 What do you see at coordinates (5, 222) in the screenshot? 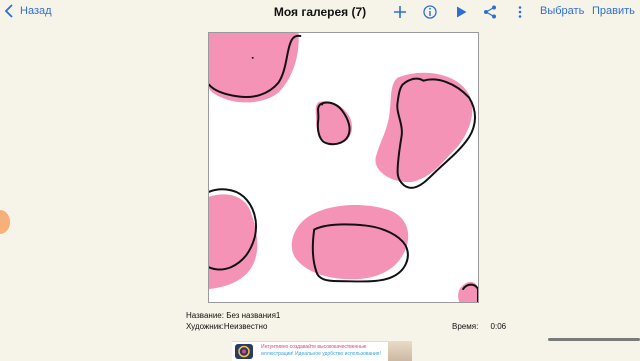
I see `side-handle` at bounding box center [5, 222].